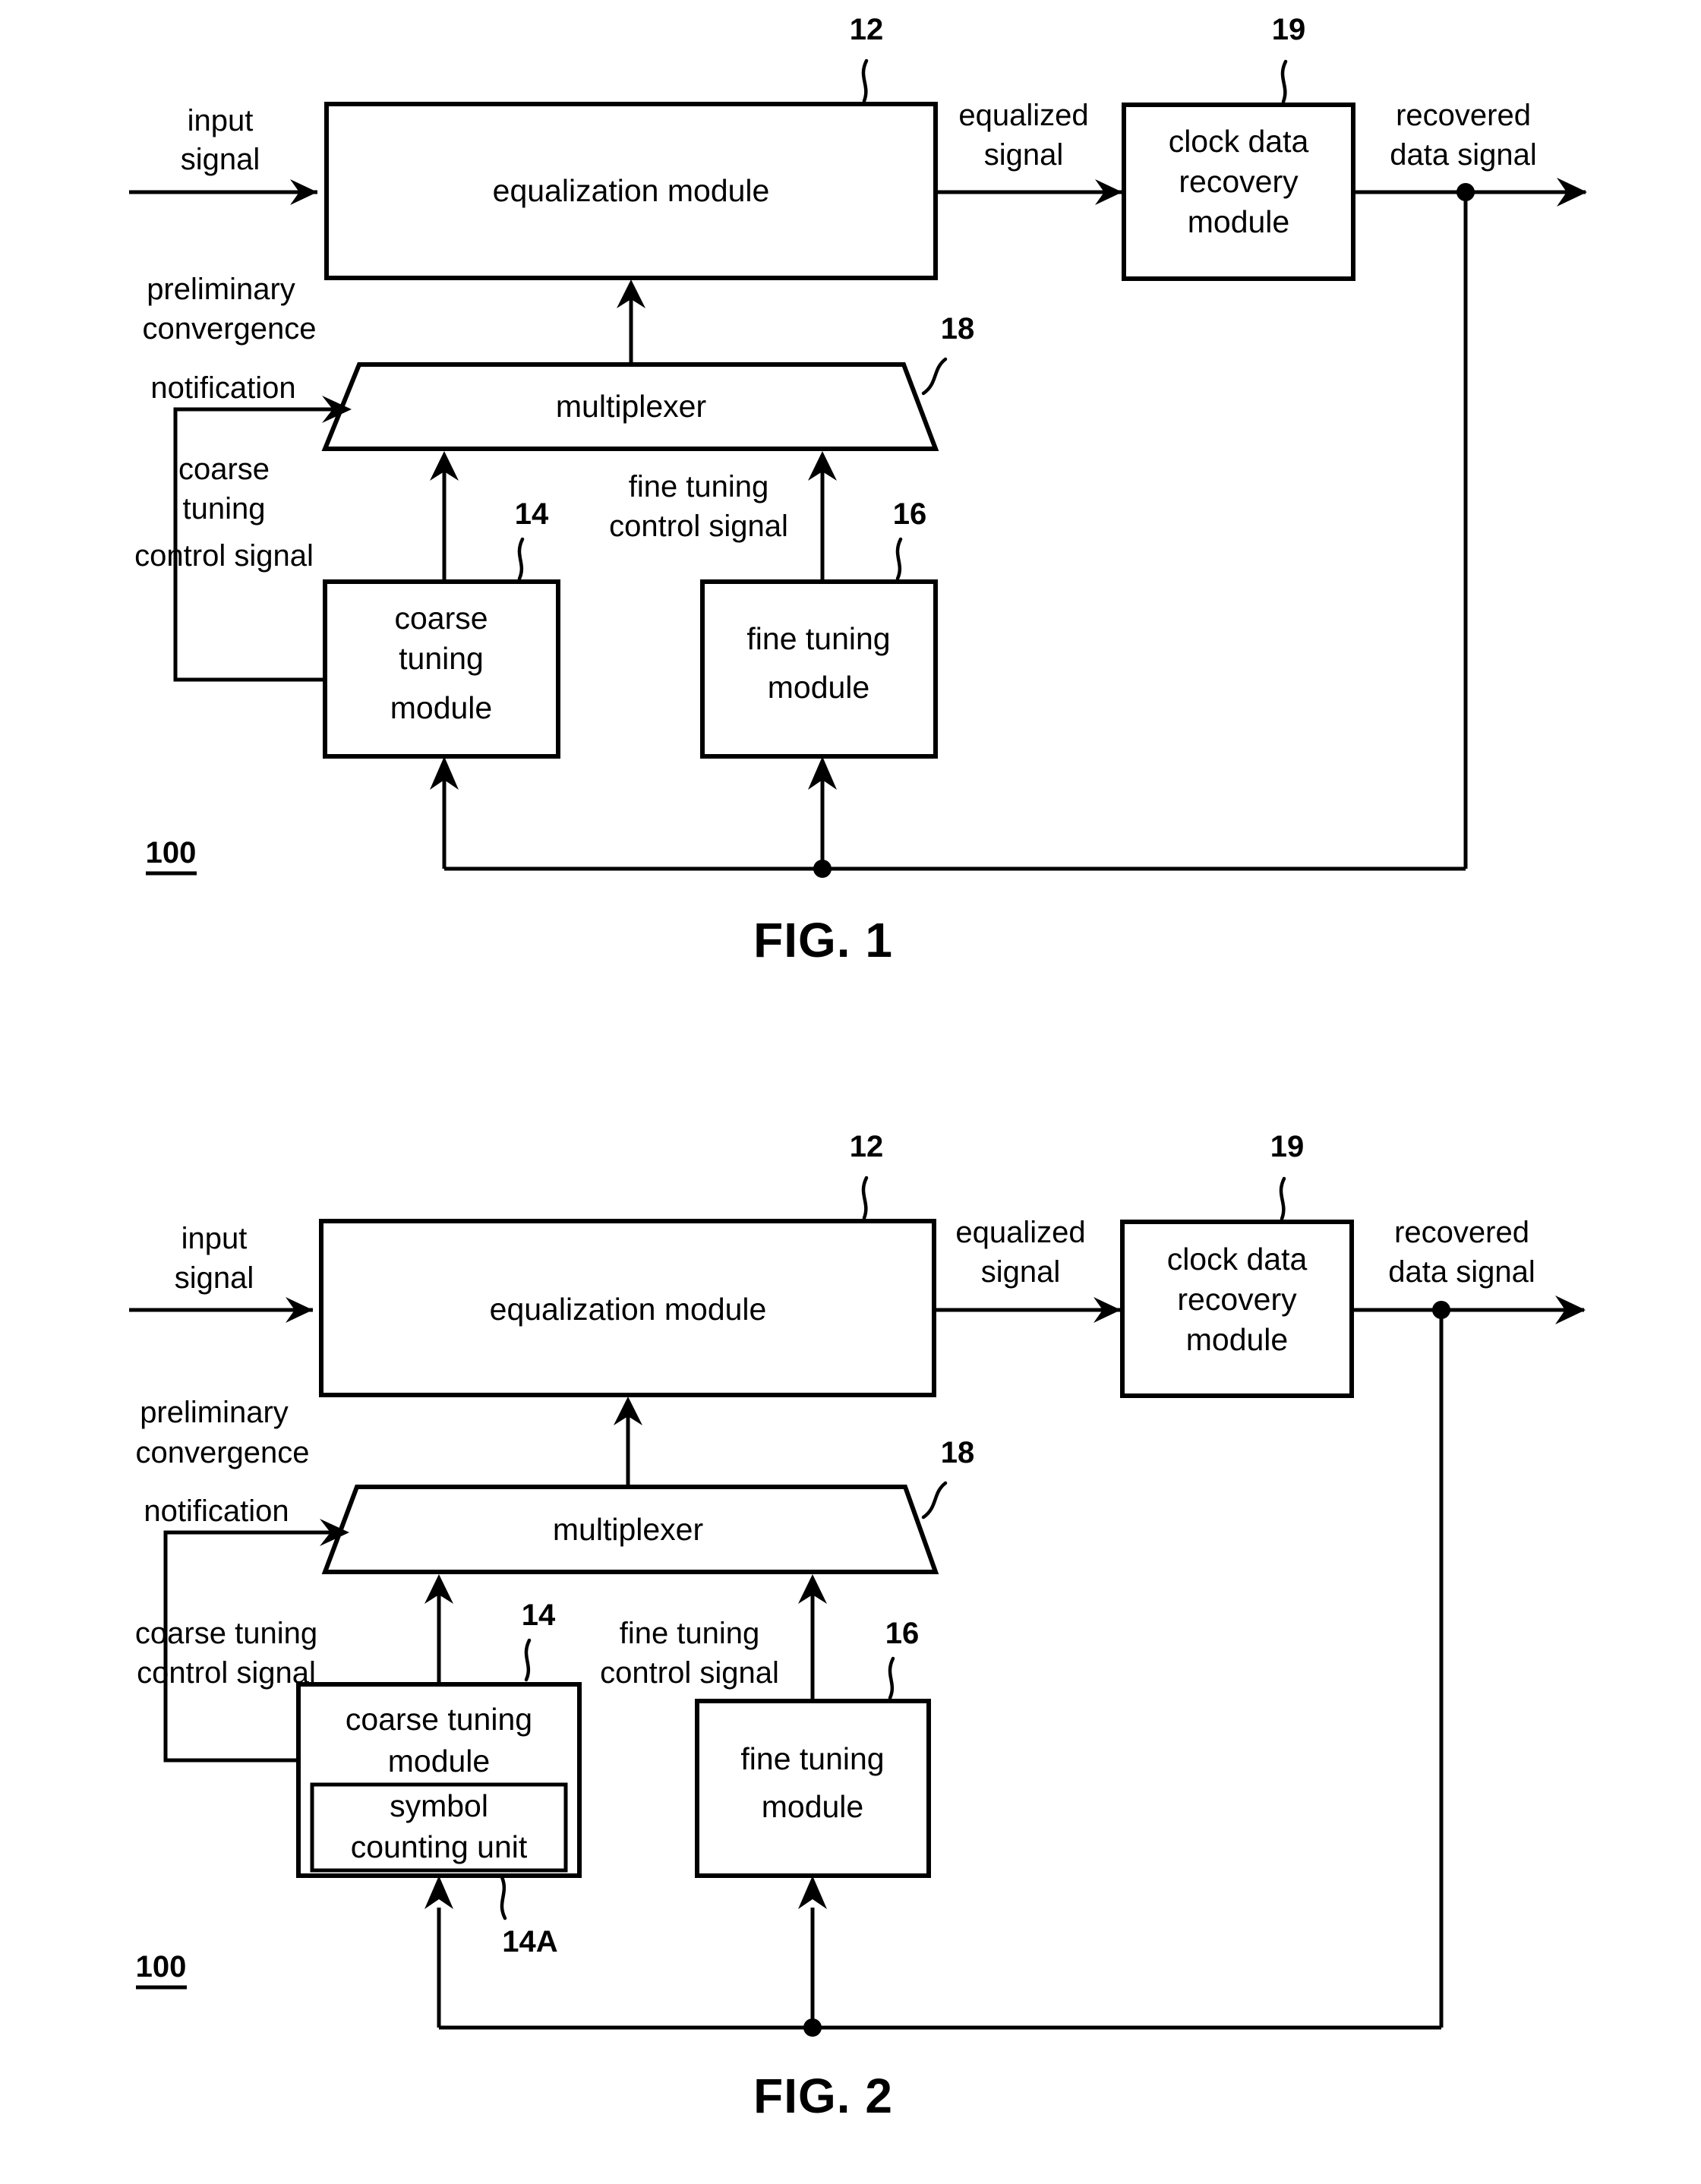  I want to click on fig2-preliminary-label-line1: preliminary, so click(214, 1412).